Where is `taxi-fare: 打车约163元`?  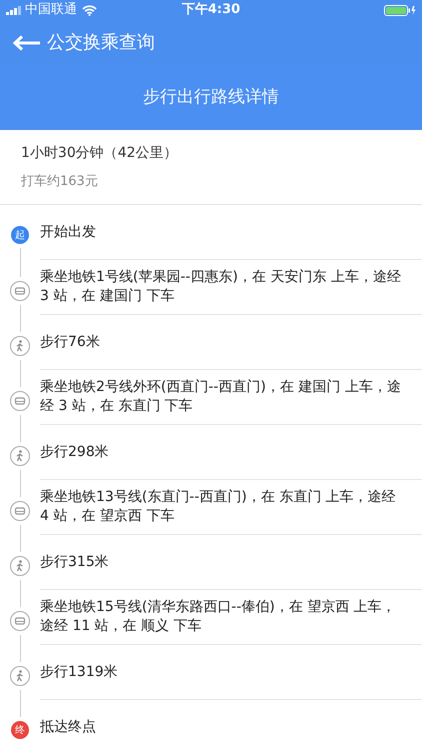
taxi-fare: 打车约163元 is located at coordinates (60, 181).